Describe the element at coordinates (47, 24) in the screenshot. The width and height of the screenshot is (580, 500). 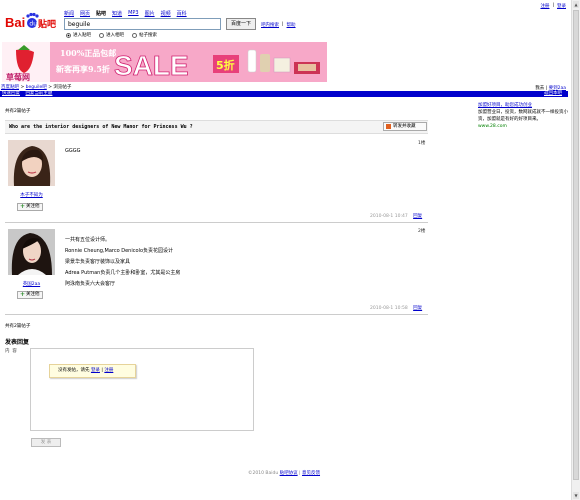
I see `logo-tieba-text: 贴吧` at that location.